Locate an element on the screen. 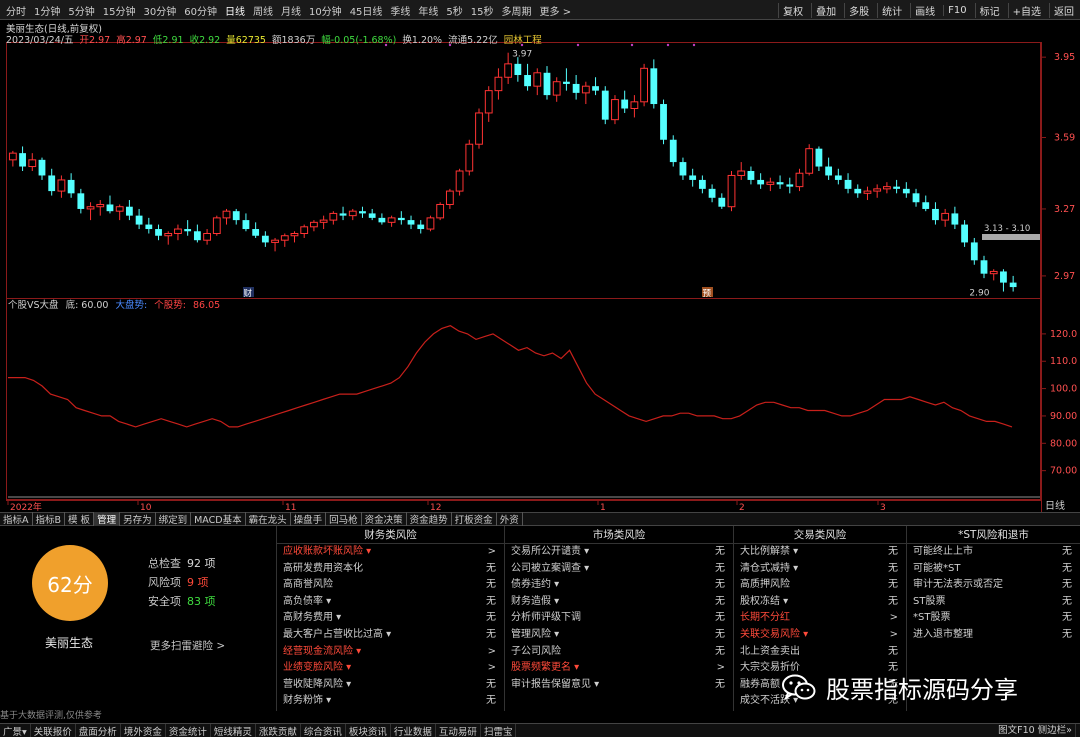  more-risk-scan-link: 更多扫雷避险 > is located at coordinates (187, 645).